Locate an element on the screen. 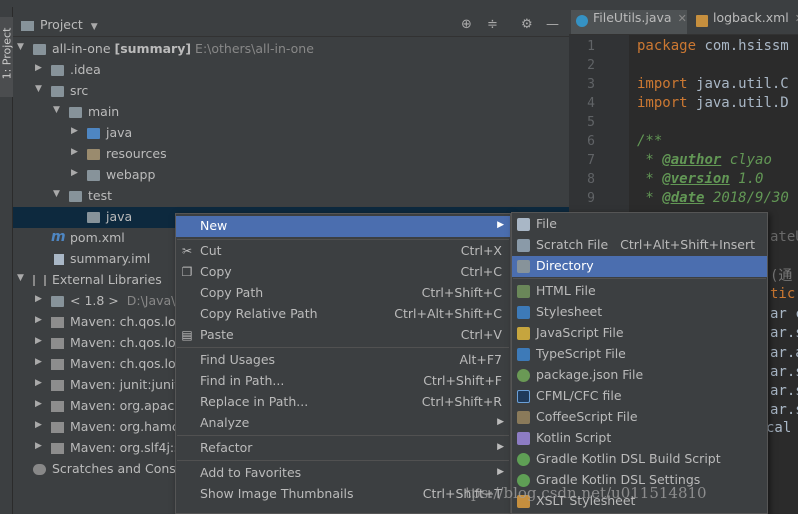 The width and height of the screenshot is (798, 514). submenu-item-gradle-build: Gradle Kotlin DSL Build Script is located at coordinates (639, 459).